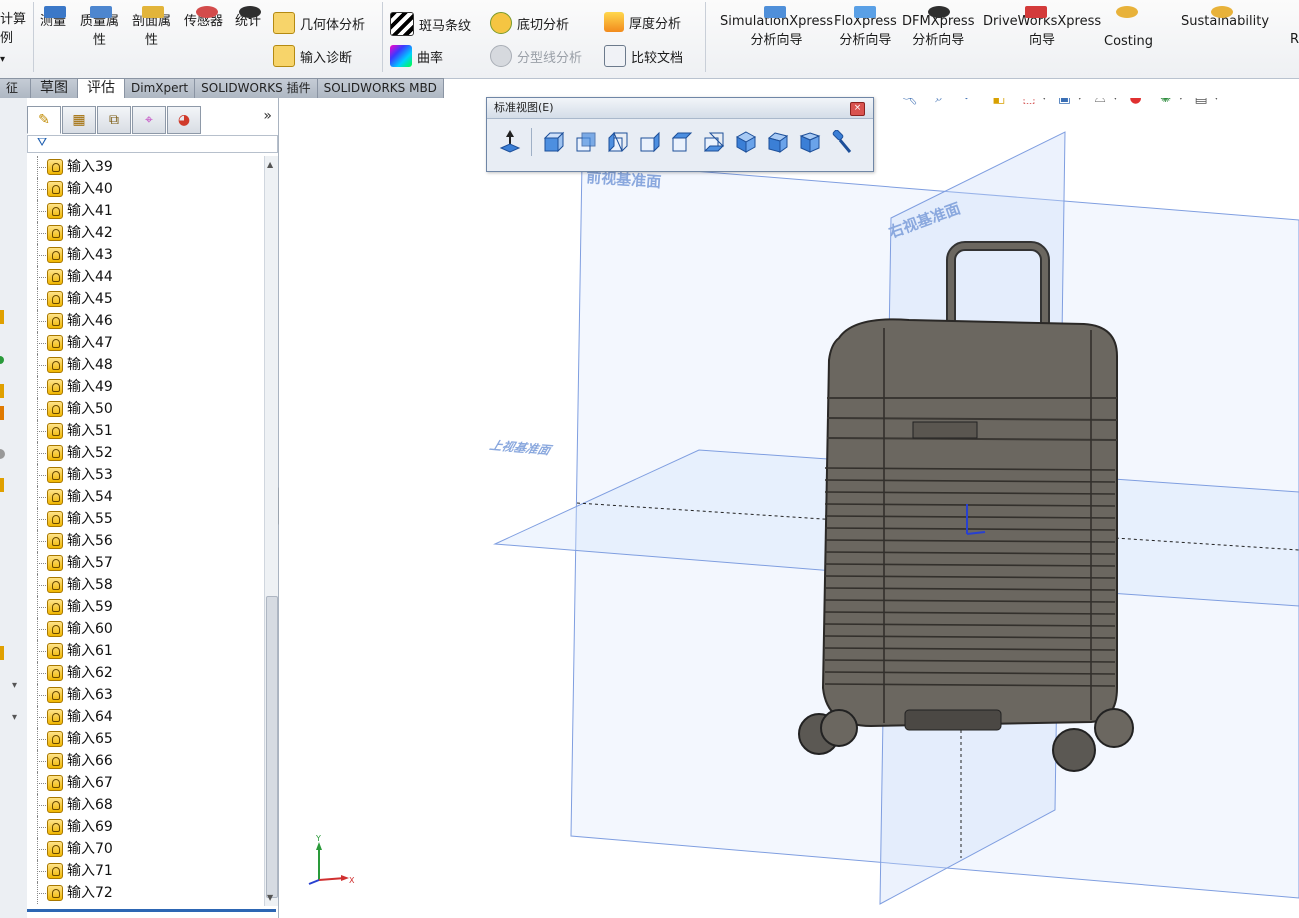  What do you see at coordinates (1042, 28) in the screenshot?
I see `driveworksxpress-button: DriveWorksXpress 向导` at bounding box center [1042, 28].